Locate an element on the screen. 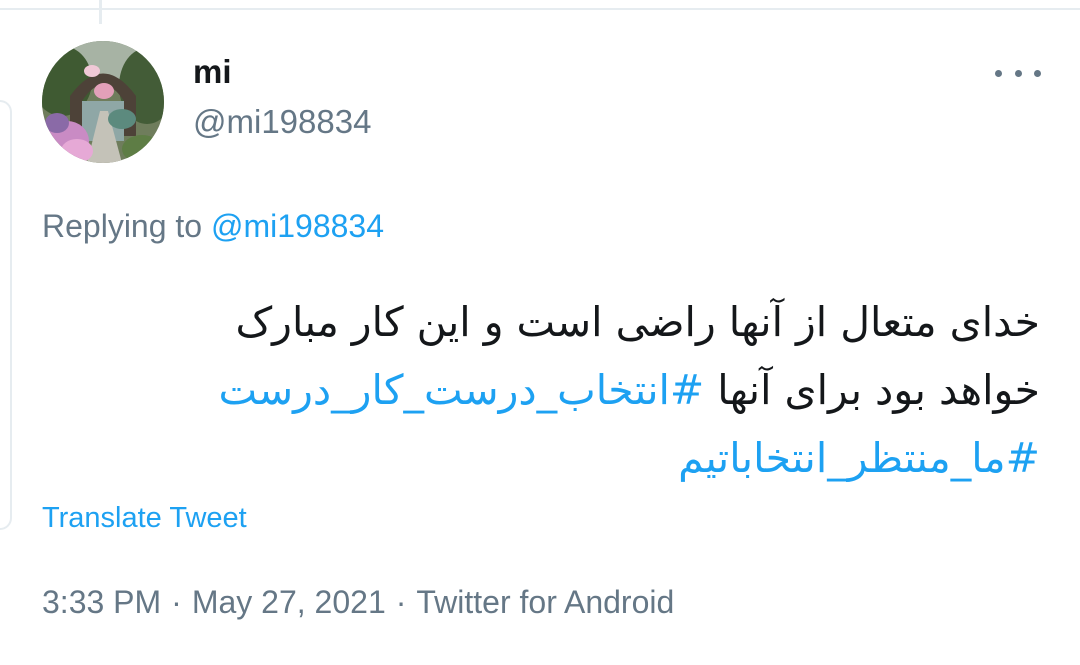 Image resolution: width=1080 pixels, height=665 pixels. translate-tweet-button: Translate Tweet is located at coordinates (144, 518).